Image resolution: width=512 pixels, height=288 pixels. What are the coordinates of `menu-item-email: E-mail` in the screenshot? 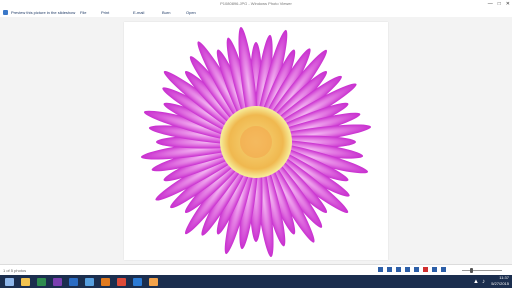 It's located at (138, 12).